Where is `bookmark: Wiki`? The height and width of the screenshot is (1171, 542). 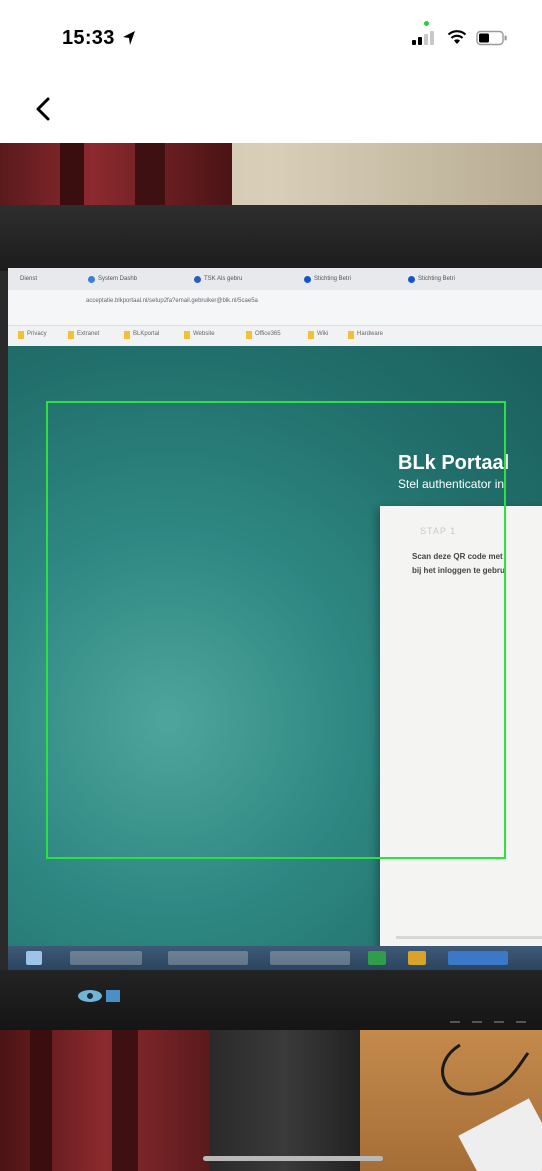
bookmark: Wiki is located at coordinates (318, 335).